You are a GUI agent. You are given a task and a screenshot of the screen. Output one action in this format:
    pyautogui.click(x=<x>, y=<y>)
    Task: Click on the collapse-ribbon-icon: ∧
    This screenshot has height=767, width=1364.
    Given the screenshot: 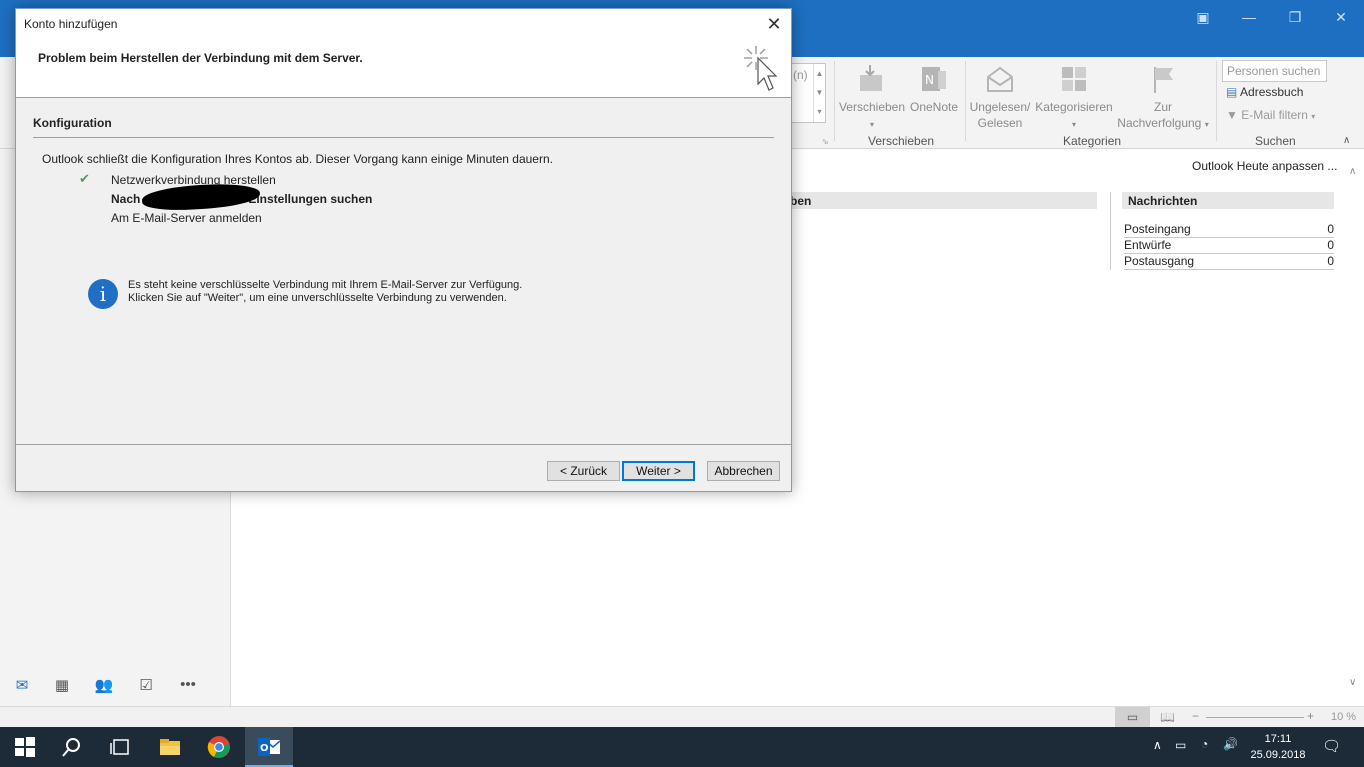 What is the action you would take?
    pyautogui.click(x=1346, y=140)
    